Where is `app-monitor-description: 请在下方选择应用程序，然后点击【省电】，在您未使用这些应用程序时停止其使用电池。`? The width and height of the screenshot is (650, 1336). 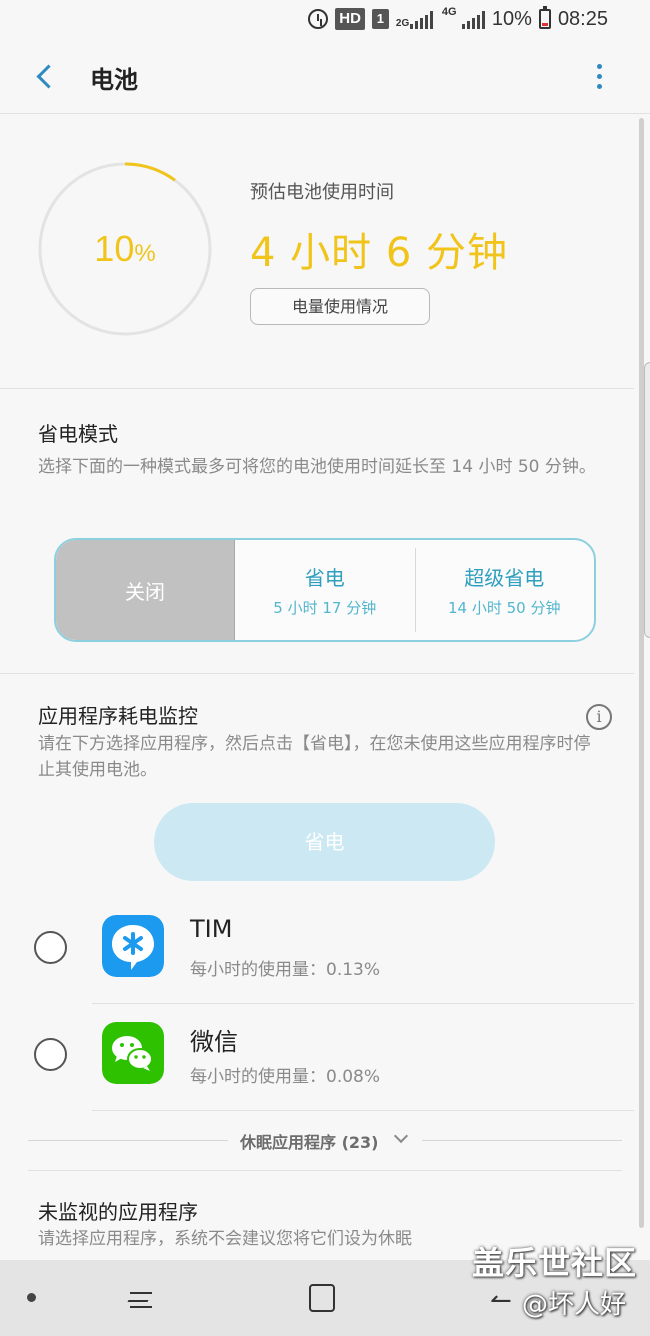 app-monitor-description: 请在下方选择应用程序，然后点击【省电】，在您未使用这些应用程序时停止其使用电池。 is located at coordinates (314, 757).